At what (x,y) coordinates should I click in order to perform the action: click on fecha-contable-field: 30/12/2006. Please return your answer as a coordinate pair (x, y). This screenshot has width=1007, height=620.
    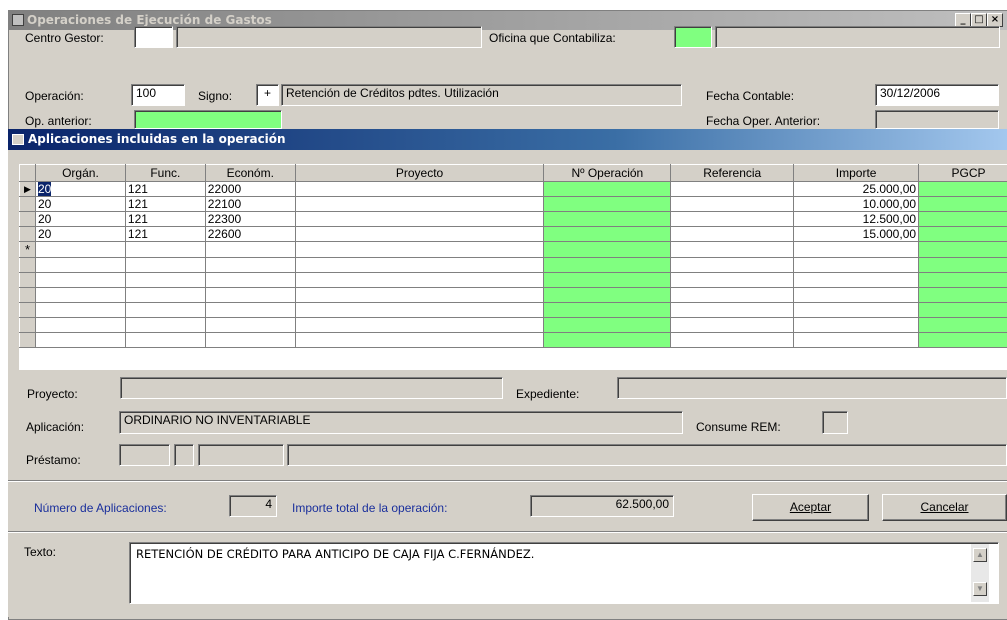
    Looking at the image, I should click on (937, 95).